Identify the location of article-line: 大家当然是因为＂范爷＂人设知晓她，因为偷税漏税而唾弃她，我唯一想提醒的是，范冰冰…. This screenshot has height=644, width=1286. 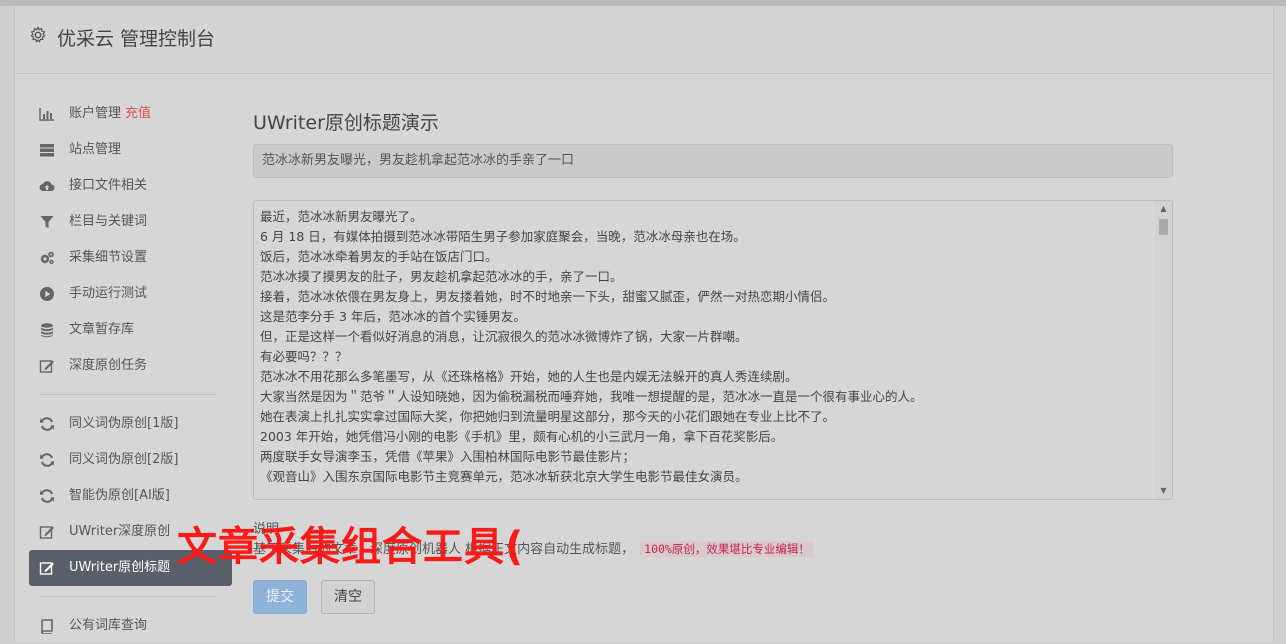
(591, 396).